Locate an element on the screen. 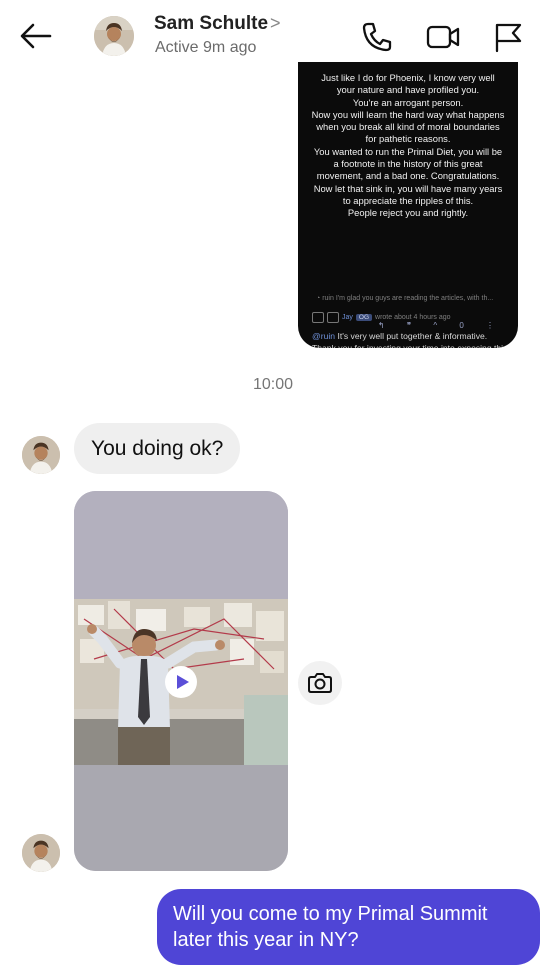 This screenshot has height=969, width=546. phone-call-icon is located at coordinates (377, 37).